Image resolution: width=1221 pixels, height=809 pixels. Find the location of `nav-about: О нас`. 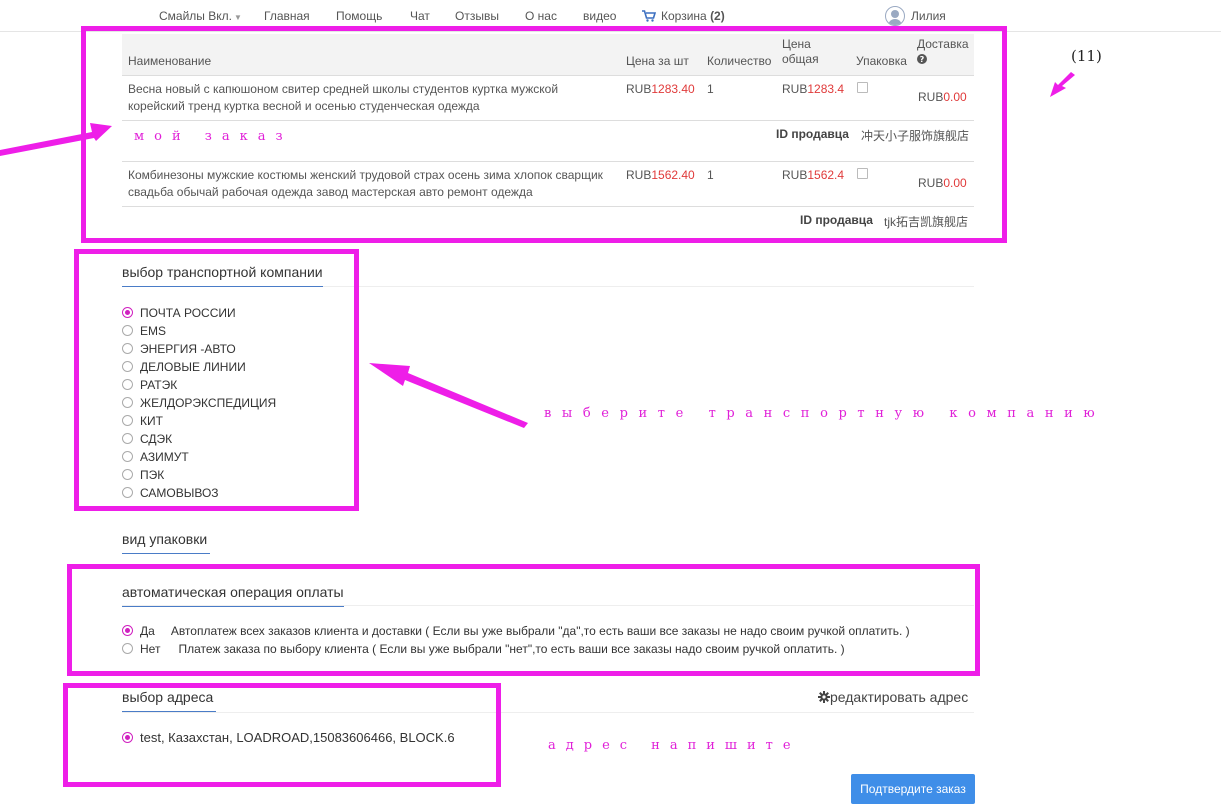

nav-about: О нас is located at coordinates (541, 16).